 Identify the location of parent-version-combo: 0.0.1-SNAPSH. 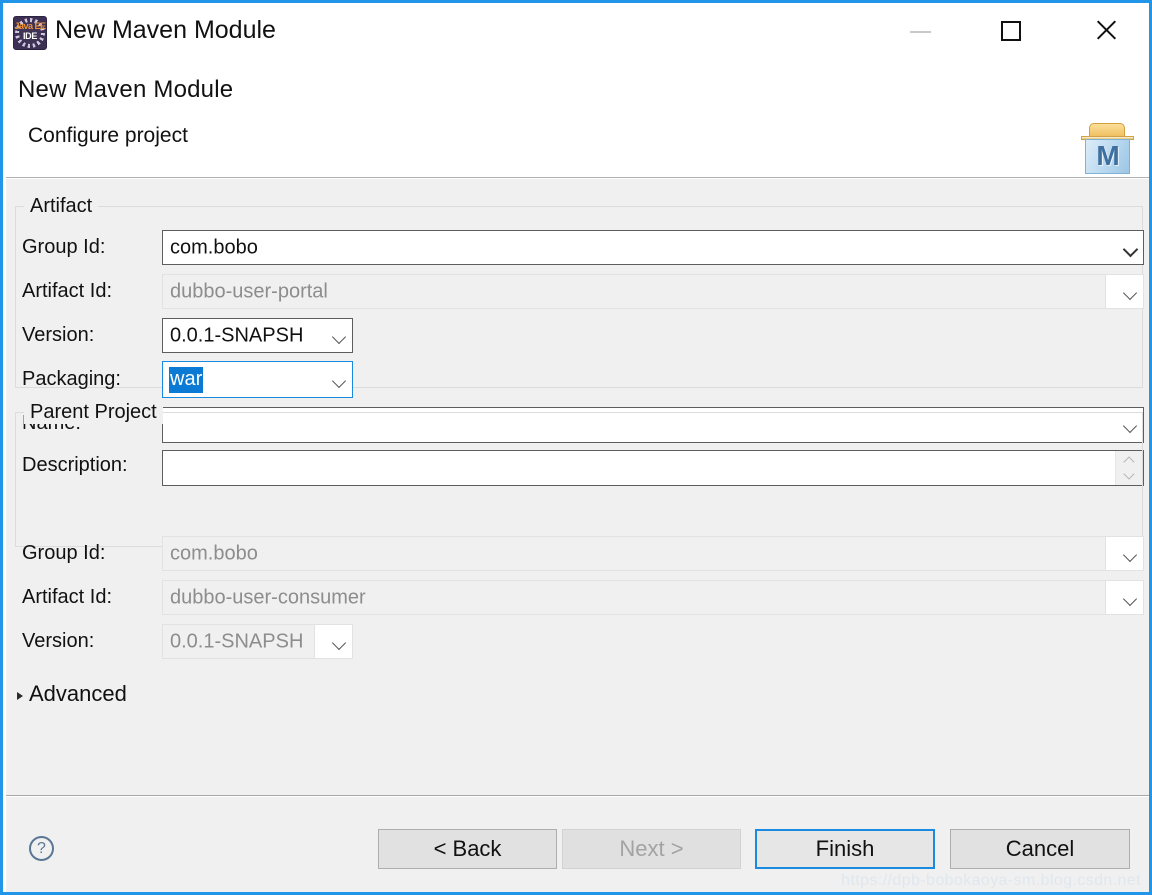
(257, 641).